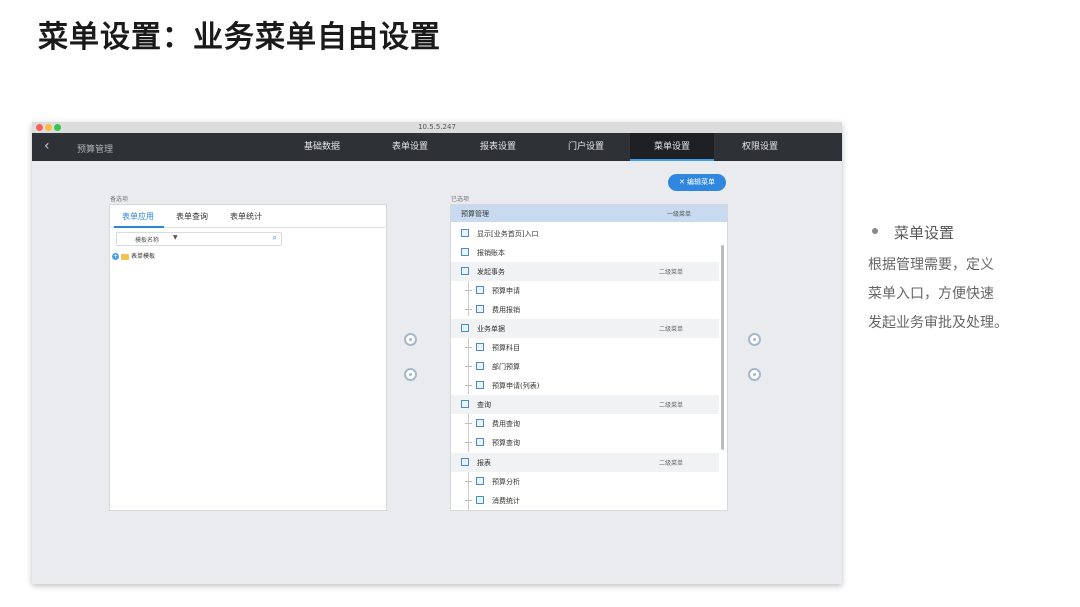 This screenshot has height=607, width=1080. I want to click on root-menu-title: 预算管理, so click(475, 214).